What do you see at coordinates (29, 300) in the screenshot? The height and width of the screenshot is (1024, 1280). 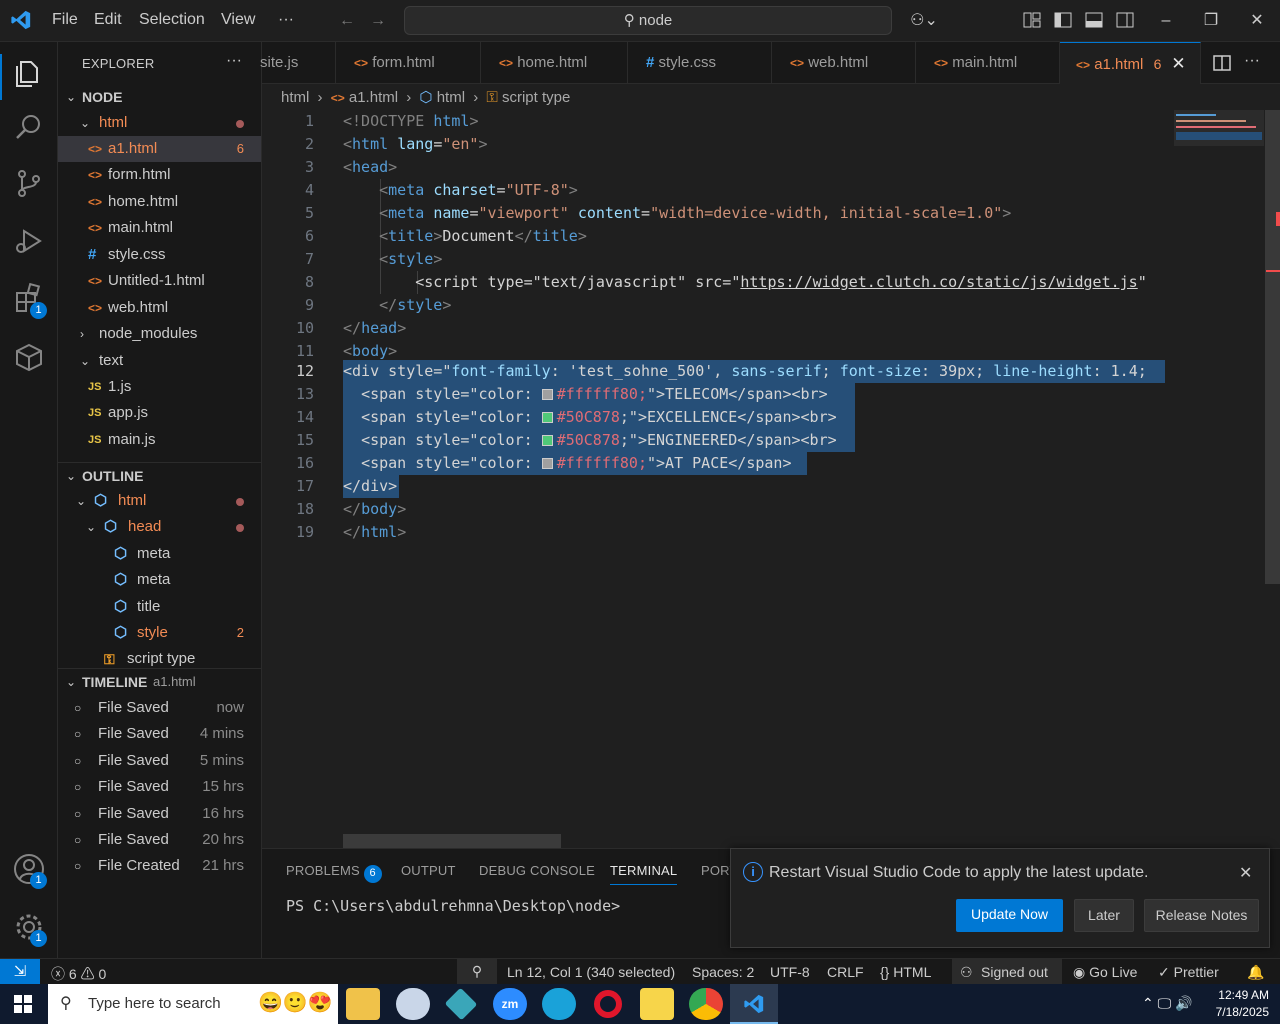 I see `extensions-button: 1` at bounding box center [29, 300].